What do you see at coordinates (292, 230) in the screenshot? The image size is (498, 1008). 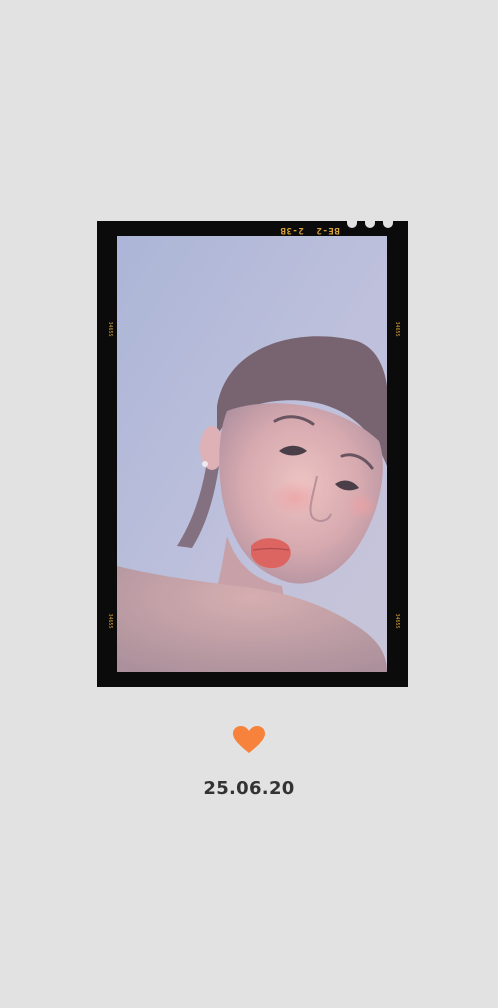 I see `frame-code-left: 2-3B` at bounding box center [292, 230].